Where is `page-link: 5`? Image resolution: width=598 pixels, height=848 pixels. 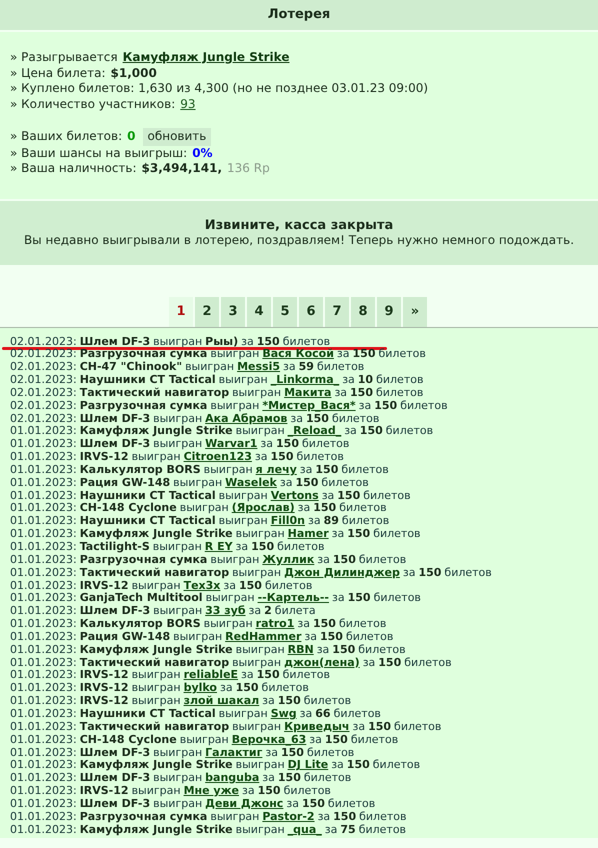 page-link: 5 is located at coordinates (285, 311).